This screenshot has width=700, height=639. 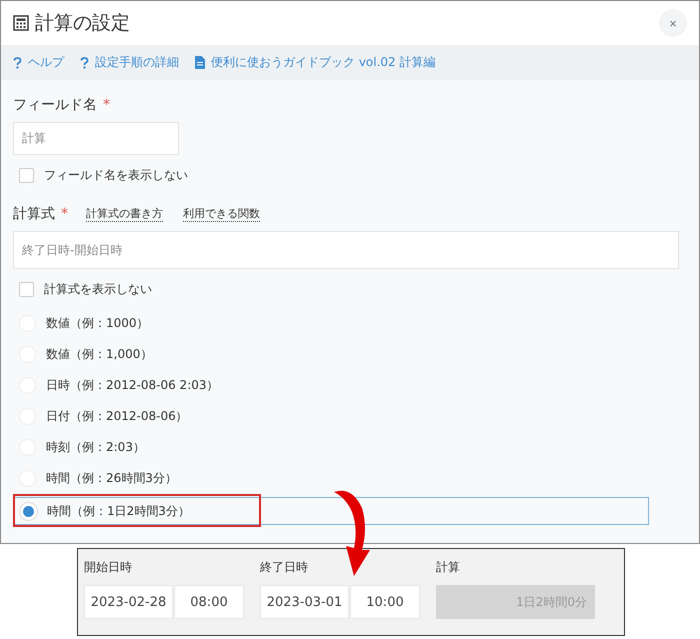 I want to click on help-link: 計算式の書き方, so click(x=124, y=214).